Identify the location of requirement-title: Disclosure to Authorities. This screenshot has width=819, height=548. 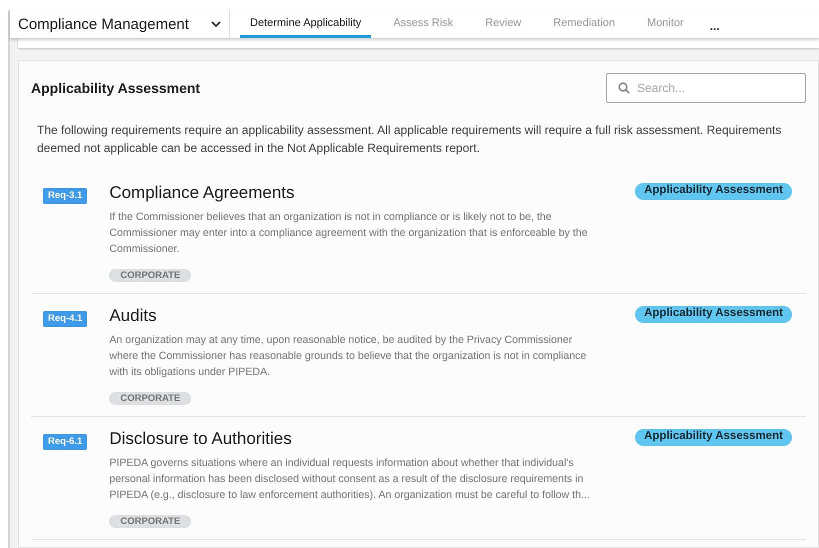
(372, 439).